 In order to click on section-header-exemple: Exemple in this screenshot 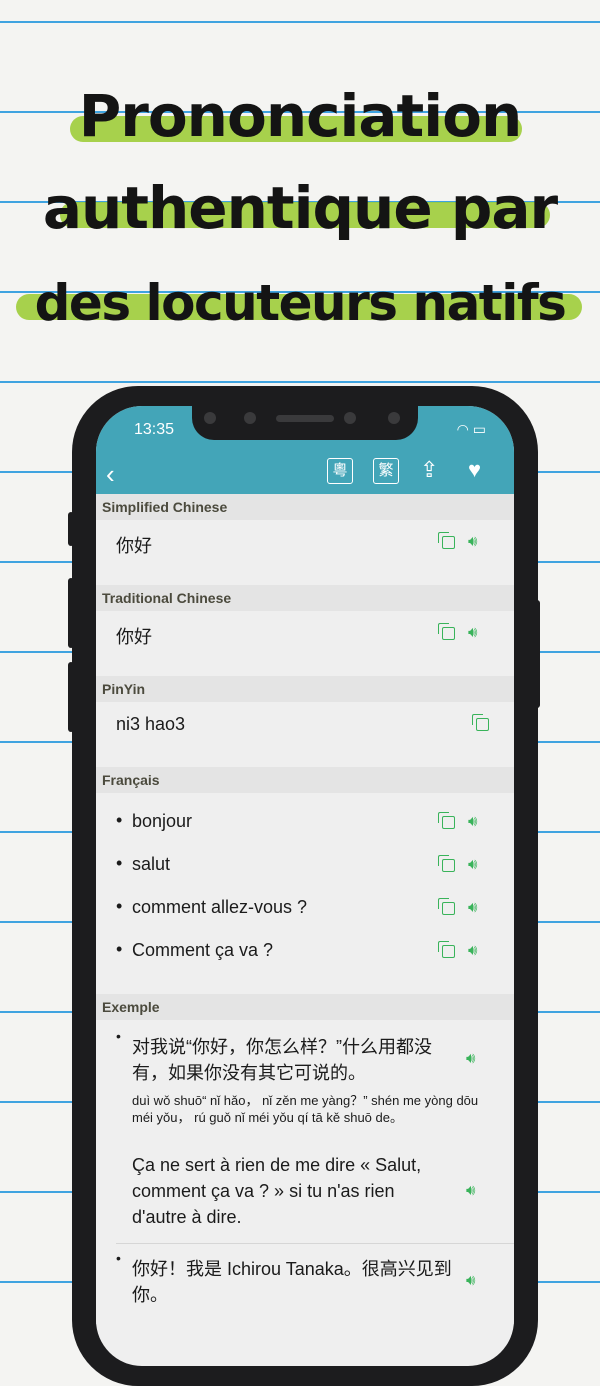, I will do `click(305, 1007)`.